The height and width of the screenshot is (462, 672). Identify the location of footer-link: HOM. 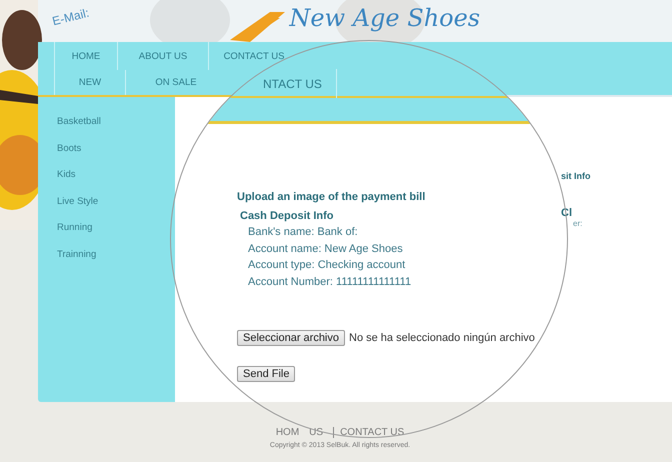
(288, 432).